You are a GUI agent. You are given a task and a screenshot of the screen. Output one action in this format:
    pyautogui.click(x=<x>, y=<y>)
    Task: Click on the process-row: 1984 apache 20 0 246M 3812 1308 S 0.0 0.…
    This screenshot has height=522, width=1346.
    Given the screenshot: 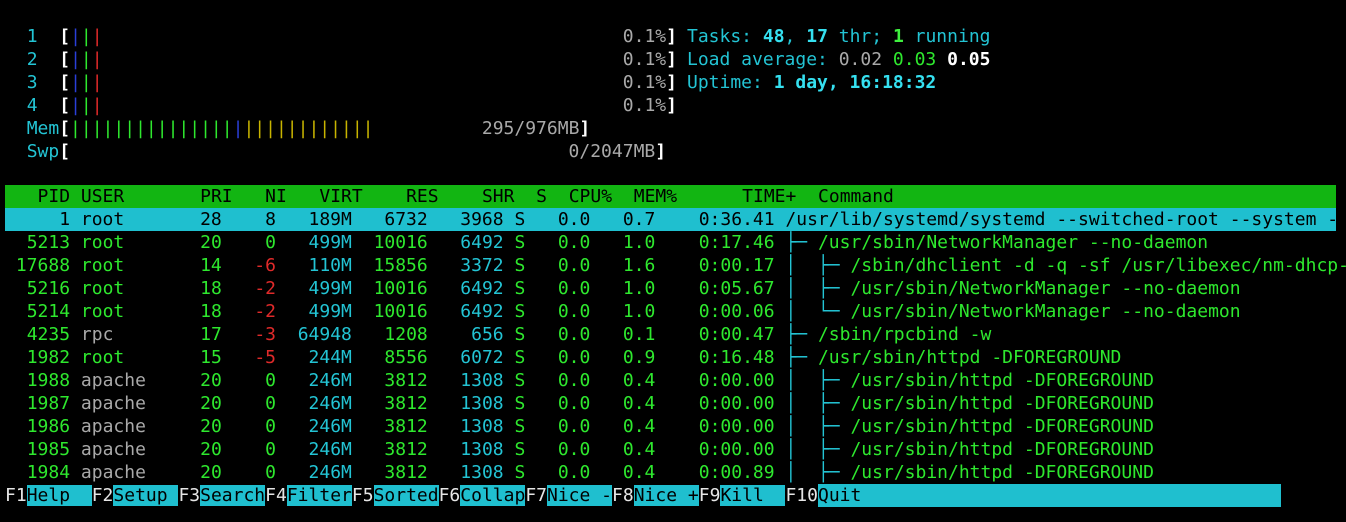 What is the action you would take?
    pyautogui.click(x=579, y=472)
    